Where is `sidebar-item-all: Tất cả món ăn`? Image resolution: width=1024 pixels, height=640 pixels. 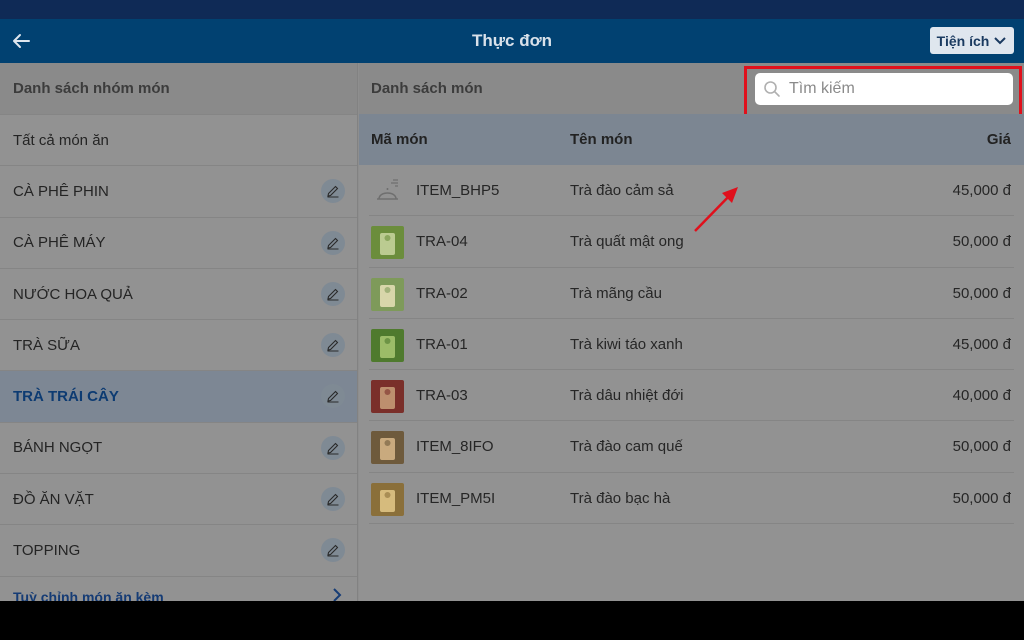
sidebar-item-all: Tất cả món ăn is located at coordinates (178, 139).